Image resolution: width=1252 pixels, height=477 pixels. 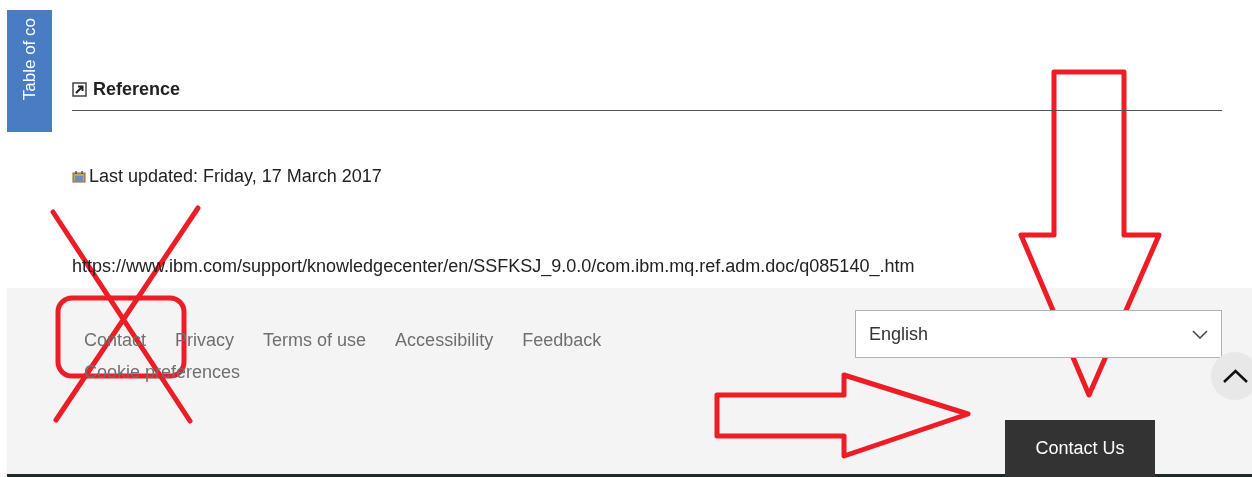 What do you see at coordinates (315, 340) in the screenshot?
I see `footer-link: Terms of use` at bounding box center [315, 340].